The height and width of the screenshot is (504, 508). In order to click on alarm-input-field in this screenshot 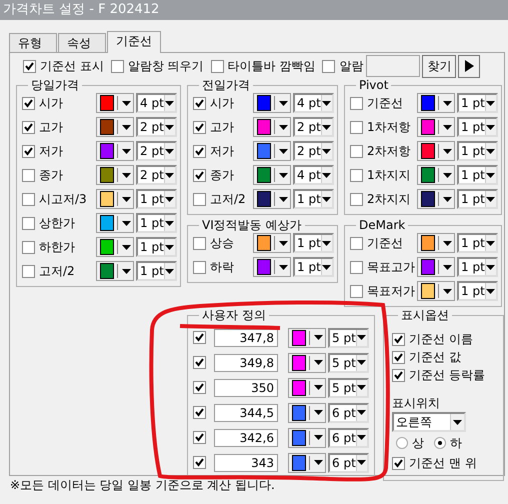, I will do `click(393, 66)`.